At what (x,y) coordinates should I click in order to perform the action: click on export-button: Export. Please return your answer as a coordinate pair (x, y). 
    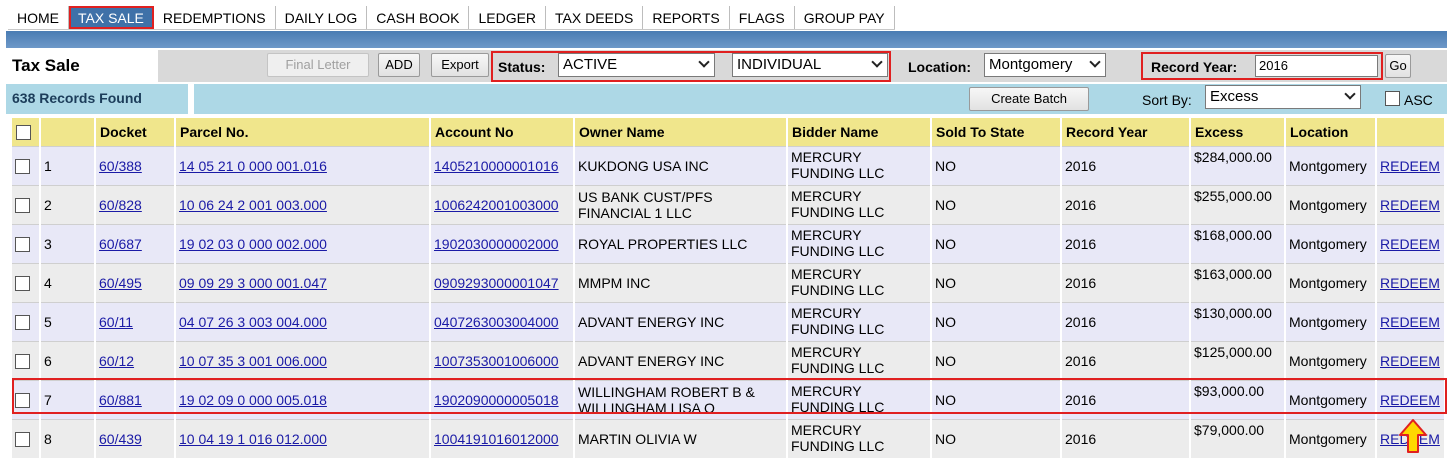
    Looking at the image, I should click on (460, 65).